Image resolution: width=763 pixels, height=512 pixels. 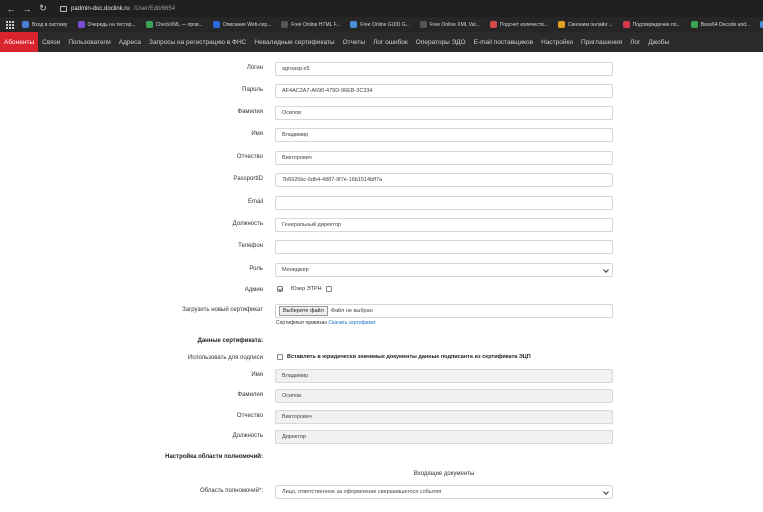 I want to click on use-for-sign-label: Использовать для подписи, so click(x=225, y=358).